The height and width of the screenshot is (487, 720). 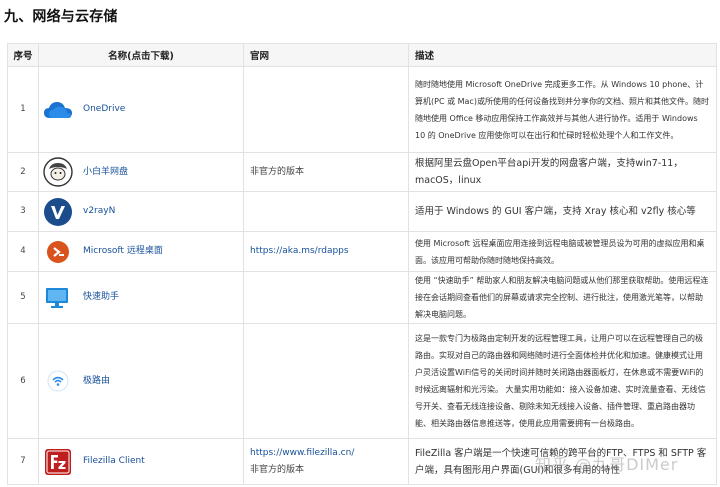 I want to click on row-number: 3, so click(x=23, y=211).